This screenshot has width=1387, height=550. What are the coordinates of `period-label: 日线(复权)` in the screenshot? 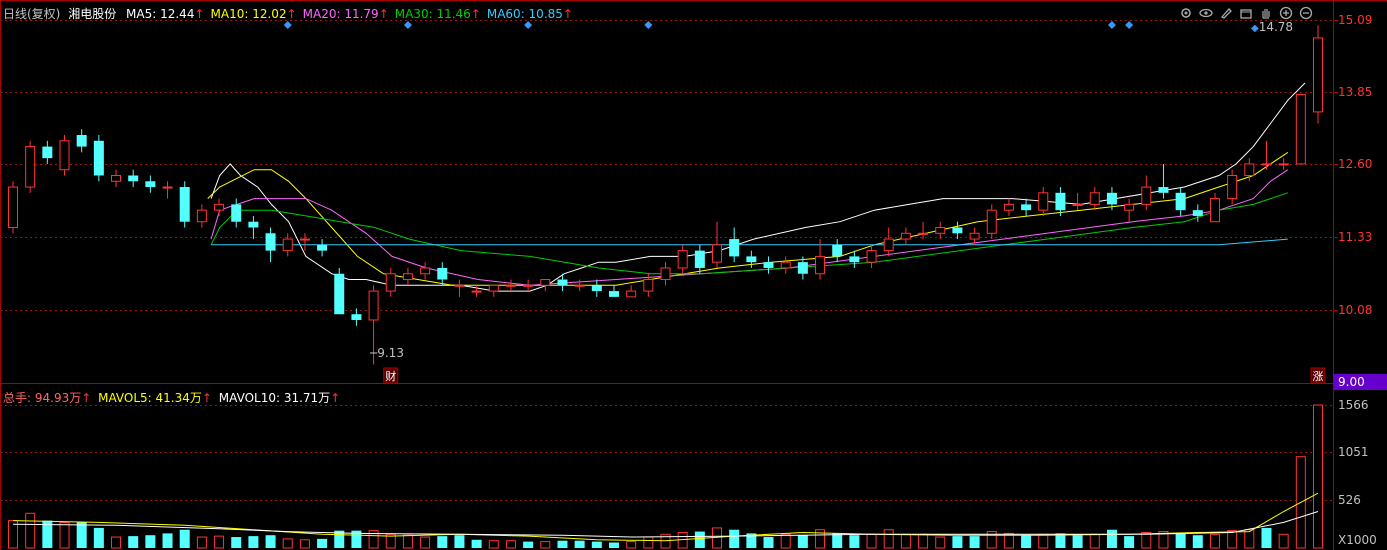 It's located at (32, 14).